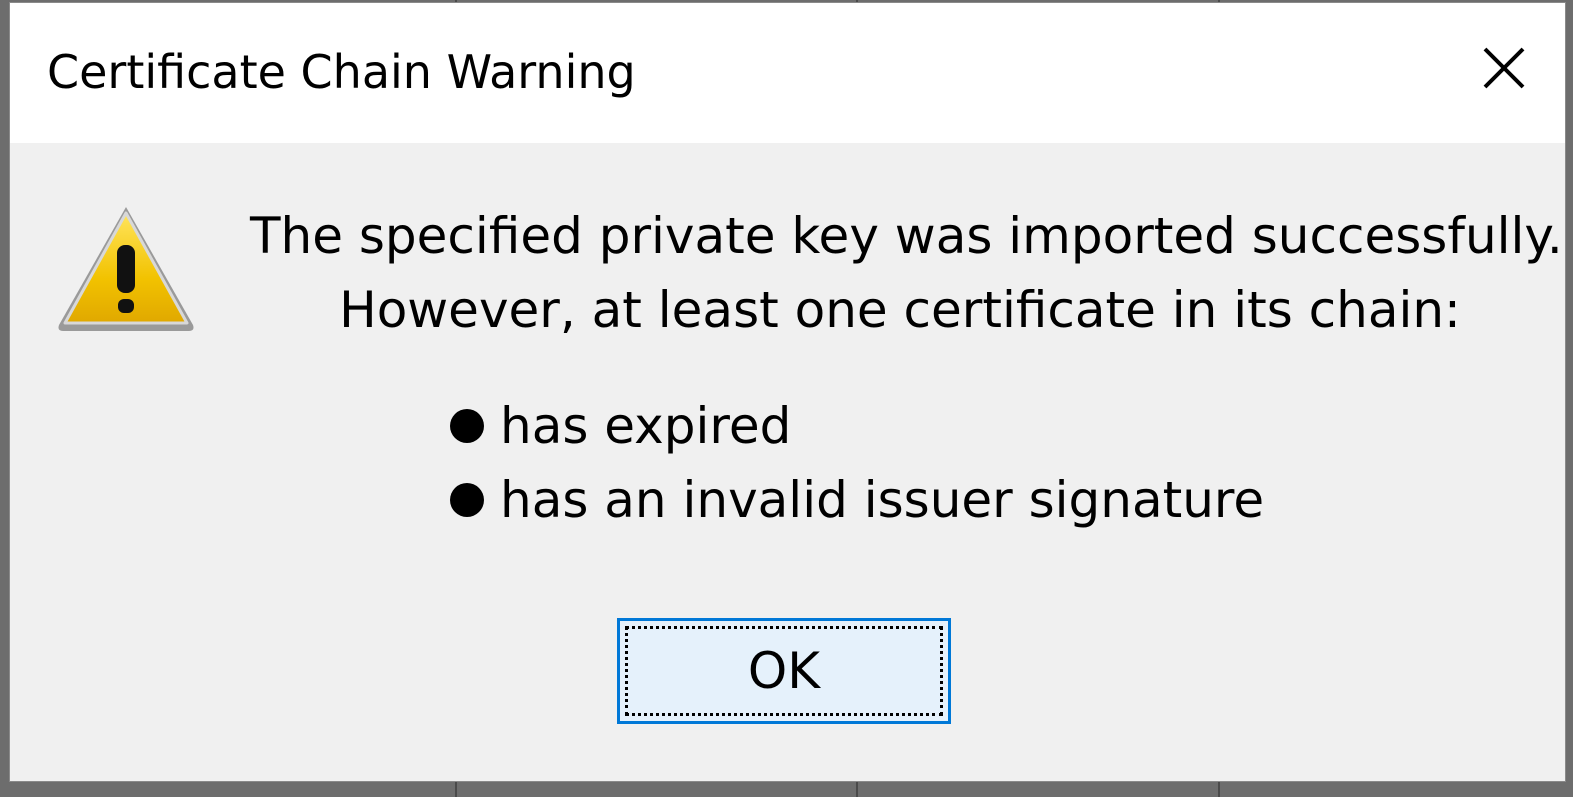  I want to click on ok-button-label: OK, so click(784, 671).